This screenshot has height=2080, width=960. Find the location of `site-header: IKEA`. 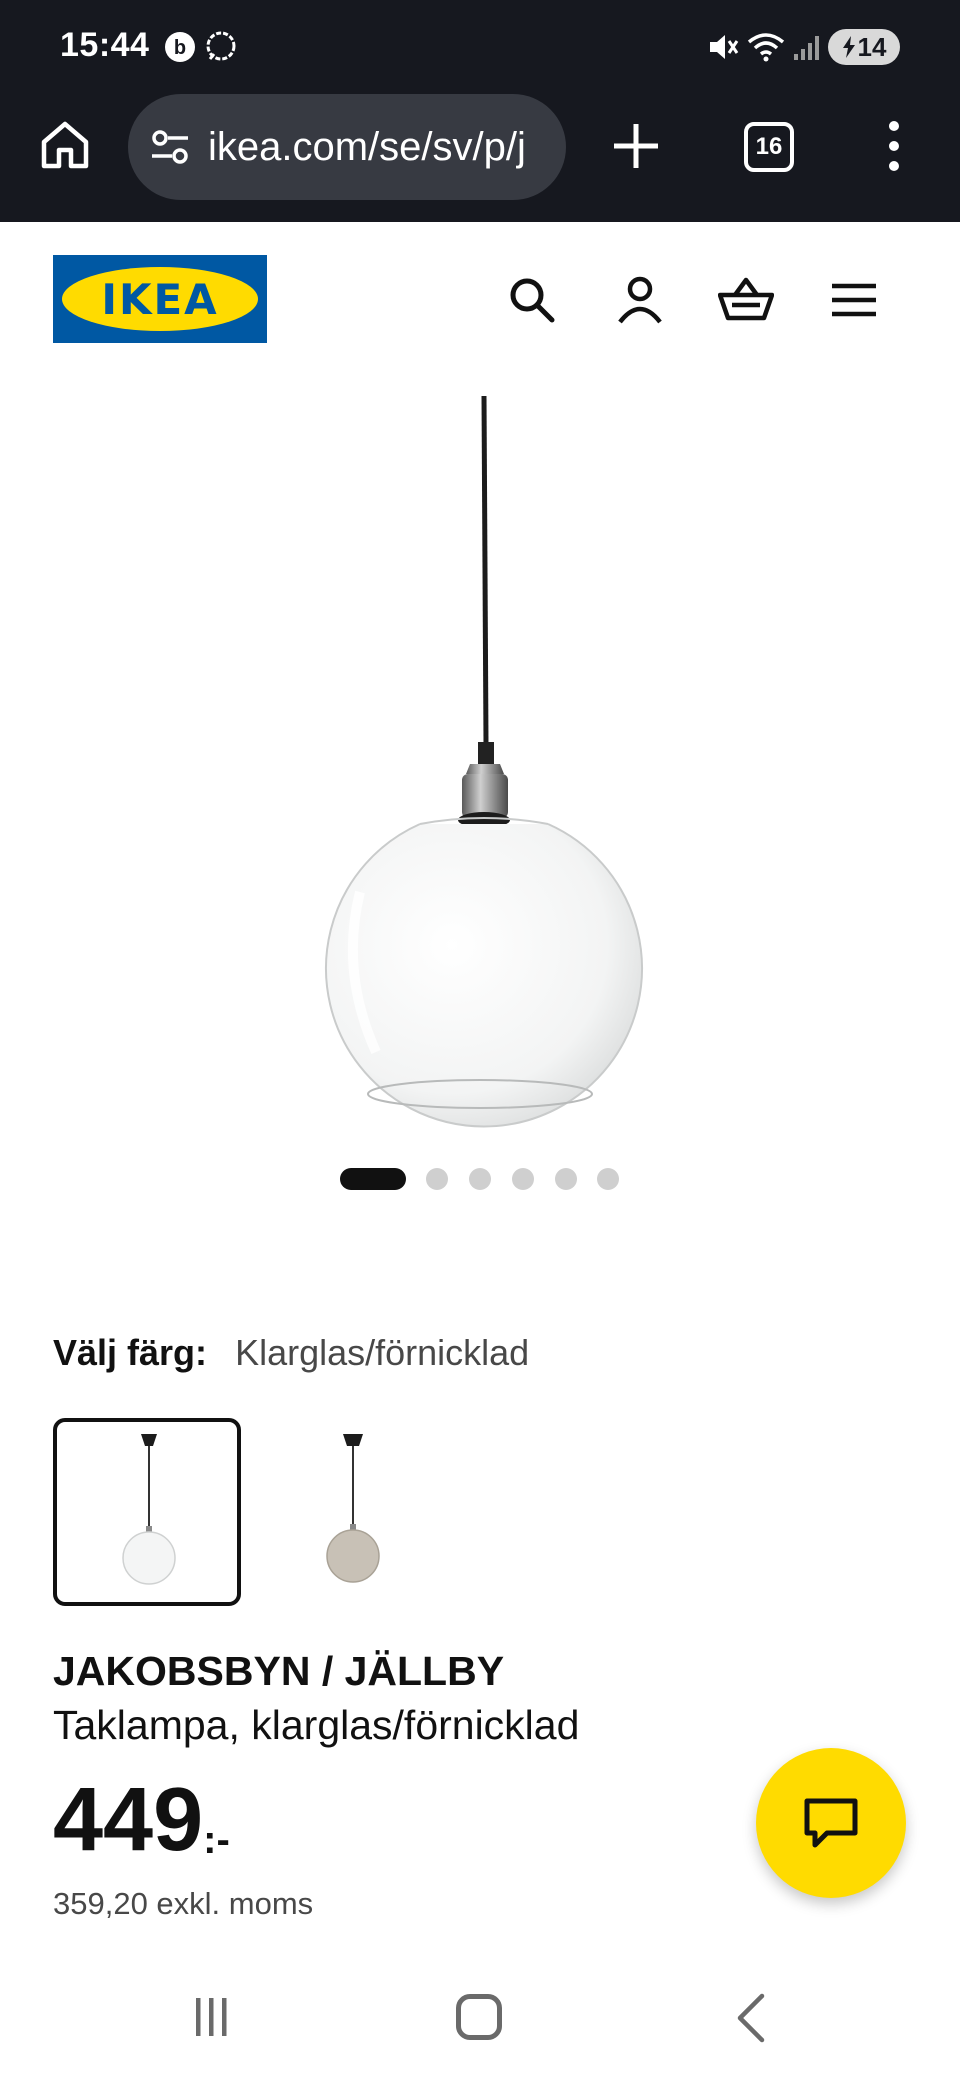

site-header: IKEA is located at coordinates (480, 297).